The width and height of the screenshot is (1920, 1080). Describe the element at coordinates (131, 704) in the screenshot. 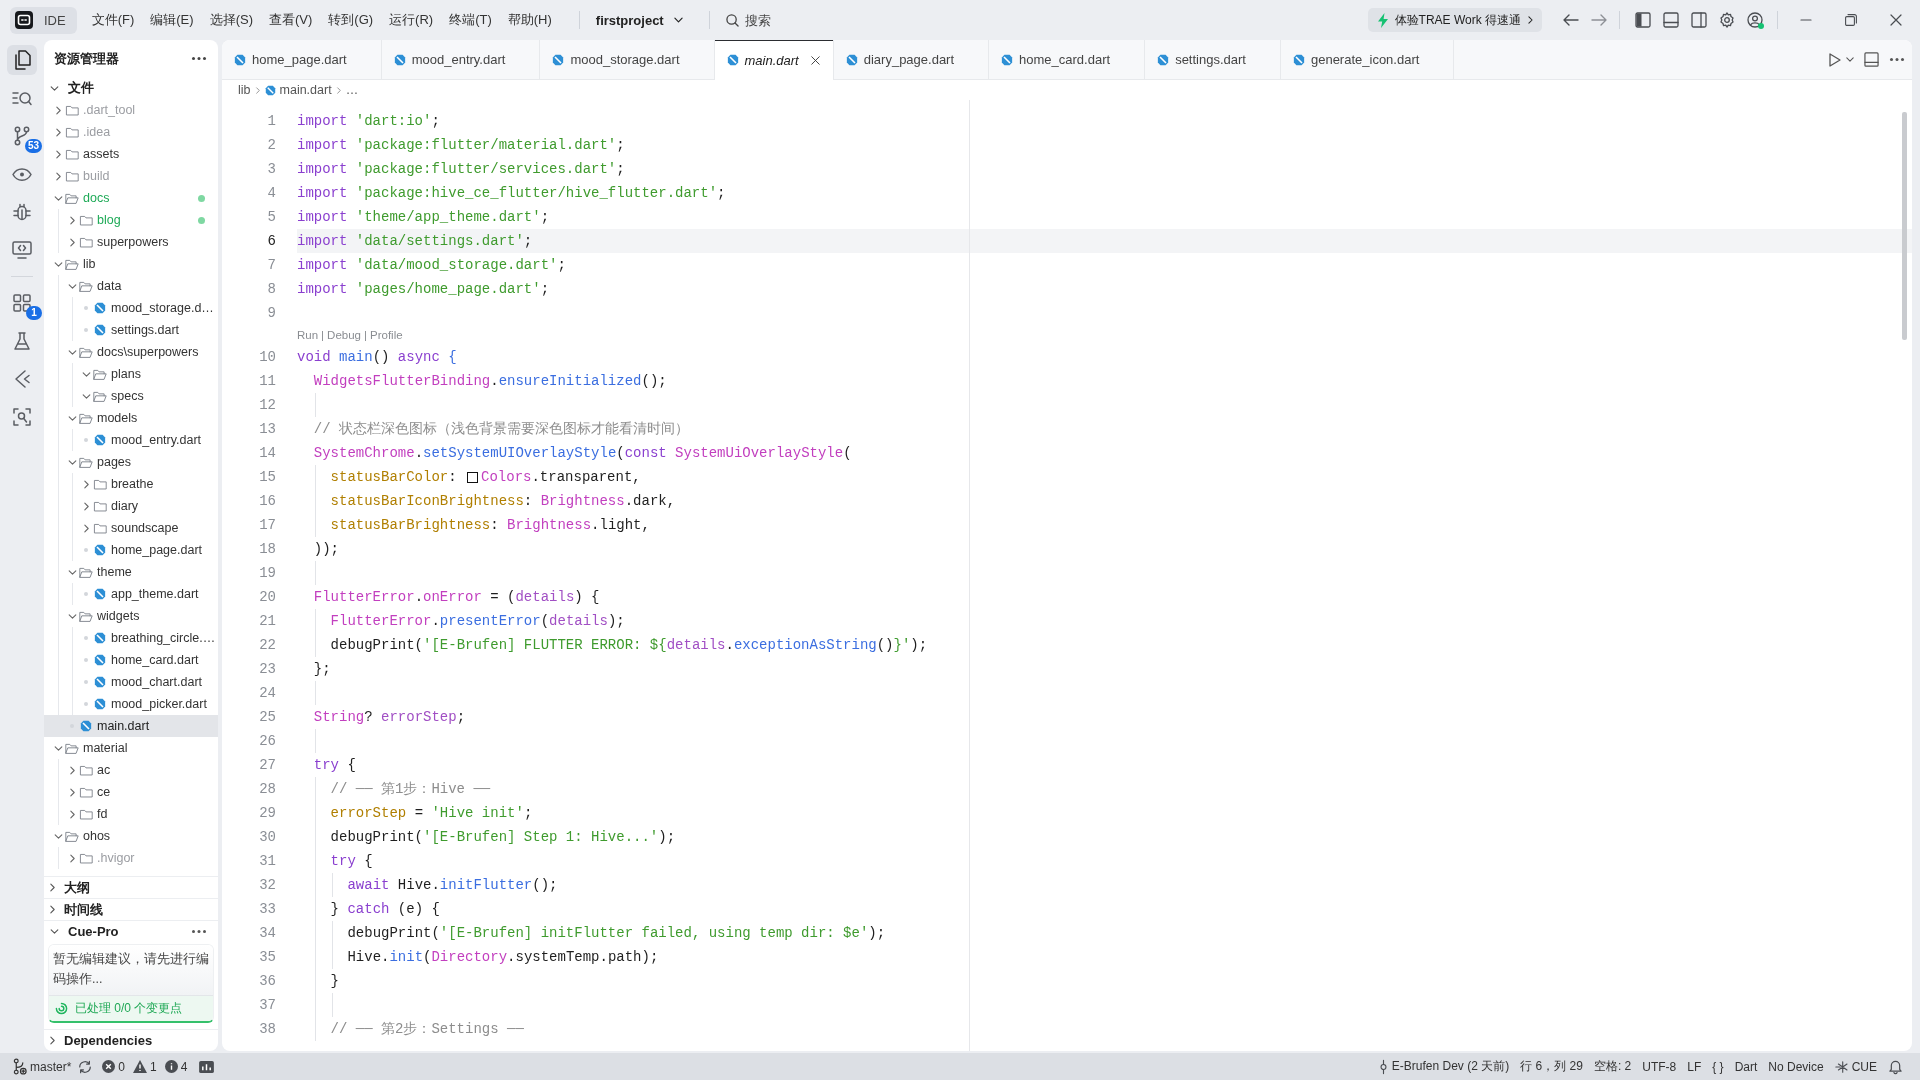

I see `tree-item: mood_picker.dart` at that location.